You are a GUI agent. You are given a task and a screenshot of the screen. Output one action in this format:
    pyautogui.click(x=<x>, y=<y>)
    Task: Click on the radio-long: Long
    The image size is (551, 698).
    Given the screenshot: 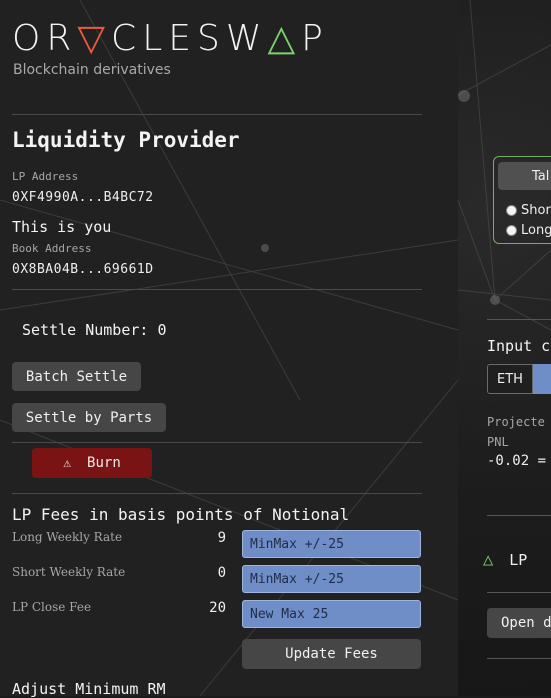 What is the action you would take?
    pyautogui.click(x=528, y=230)
    